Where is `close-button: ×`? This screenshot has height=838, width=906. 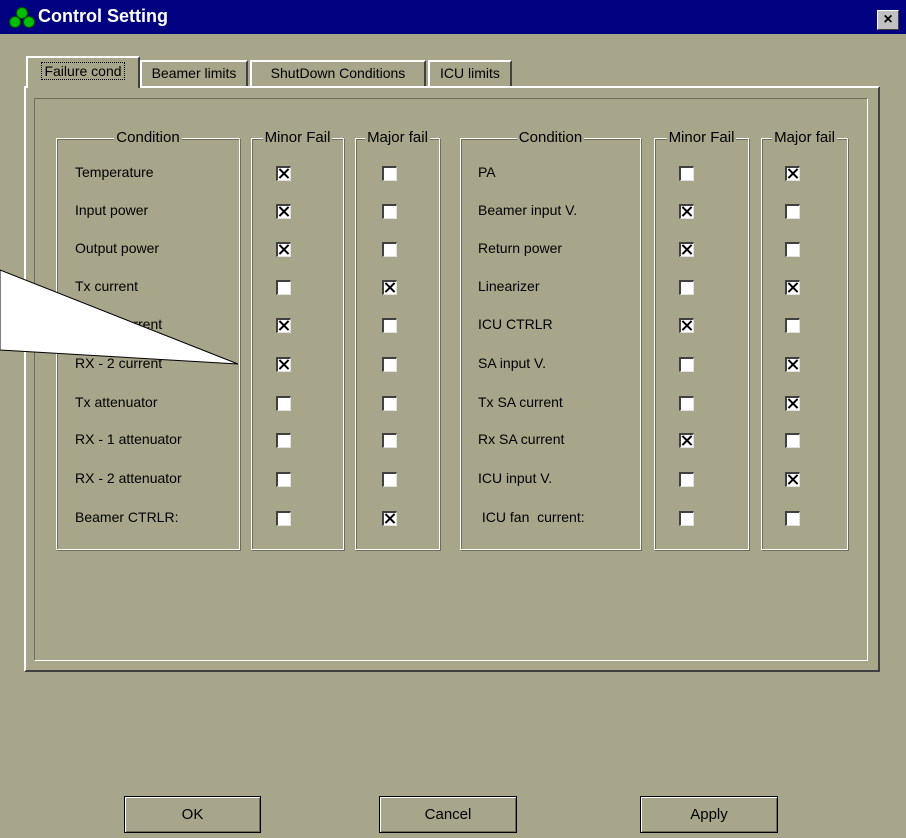 close-button: × is located at coordinates (888, 20).